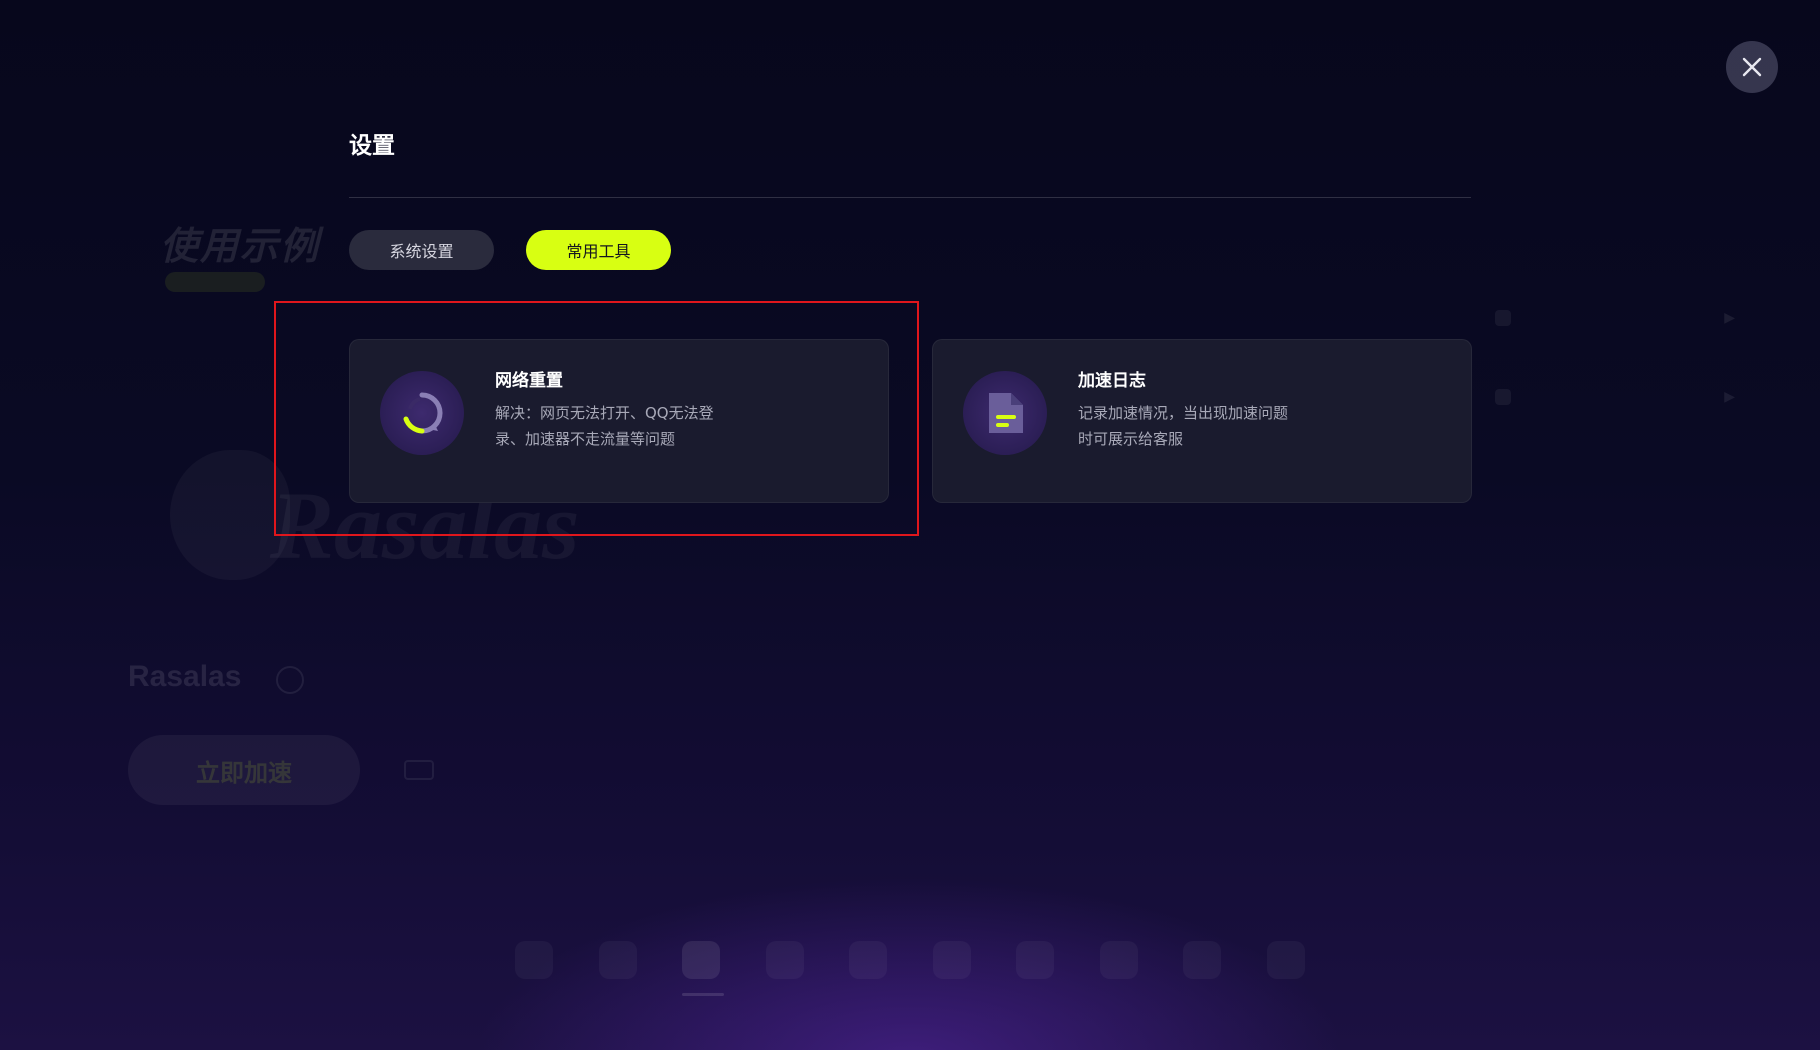  Describe the element at coordinates (372, 146) in the screenshot. I see `page-title: 设置` at that location.